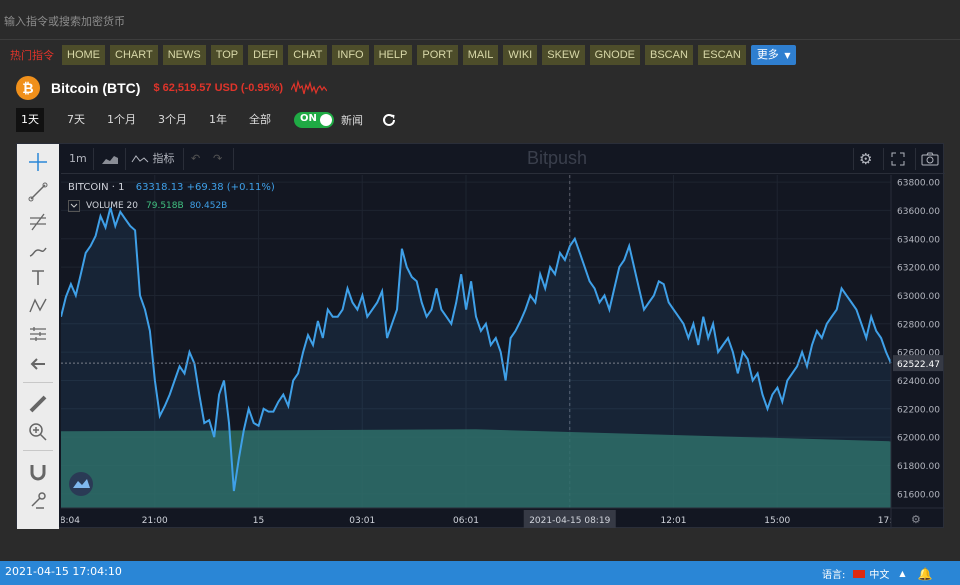  What do you see at coordinates (859, 573) in the screenshot?
I see `china-flag-icon` at bounding box center [859, 573].